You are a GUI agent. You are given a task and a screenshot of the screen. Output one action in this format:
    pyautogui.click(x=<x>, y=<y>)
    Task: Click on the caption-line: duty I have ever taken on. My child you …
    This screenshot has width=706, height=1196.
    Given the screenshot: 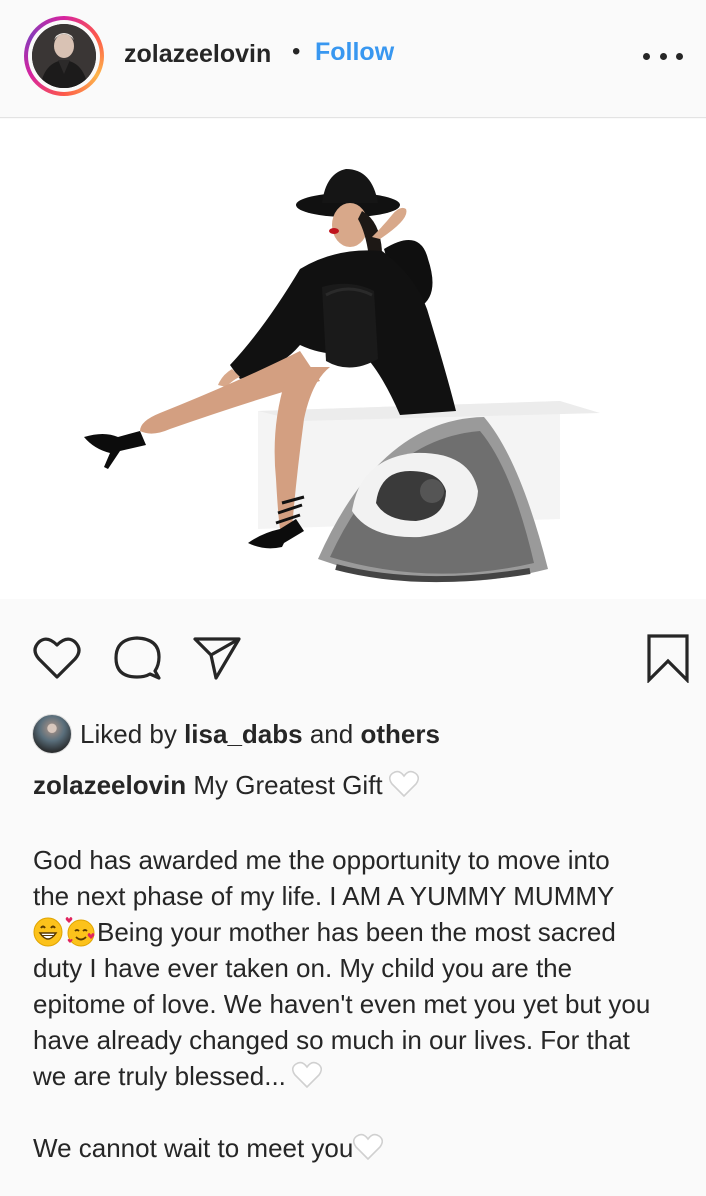 What is the action you would take?
    pyautogui.click(x=303, y=968)
    